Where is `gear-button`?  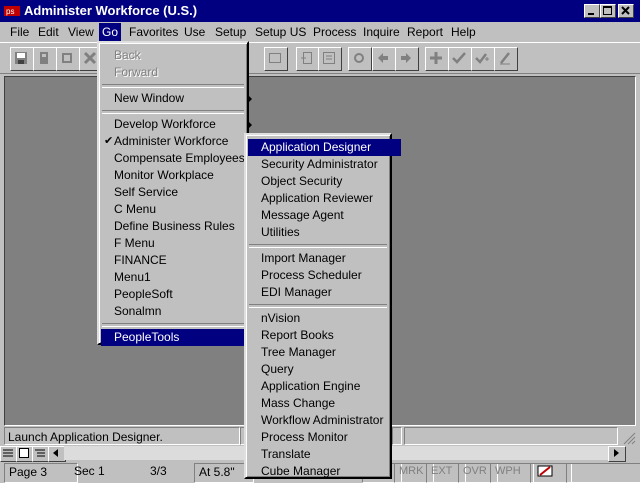
gear-button is located at coordinates (360, 59).